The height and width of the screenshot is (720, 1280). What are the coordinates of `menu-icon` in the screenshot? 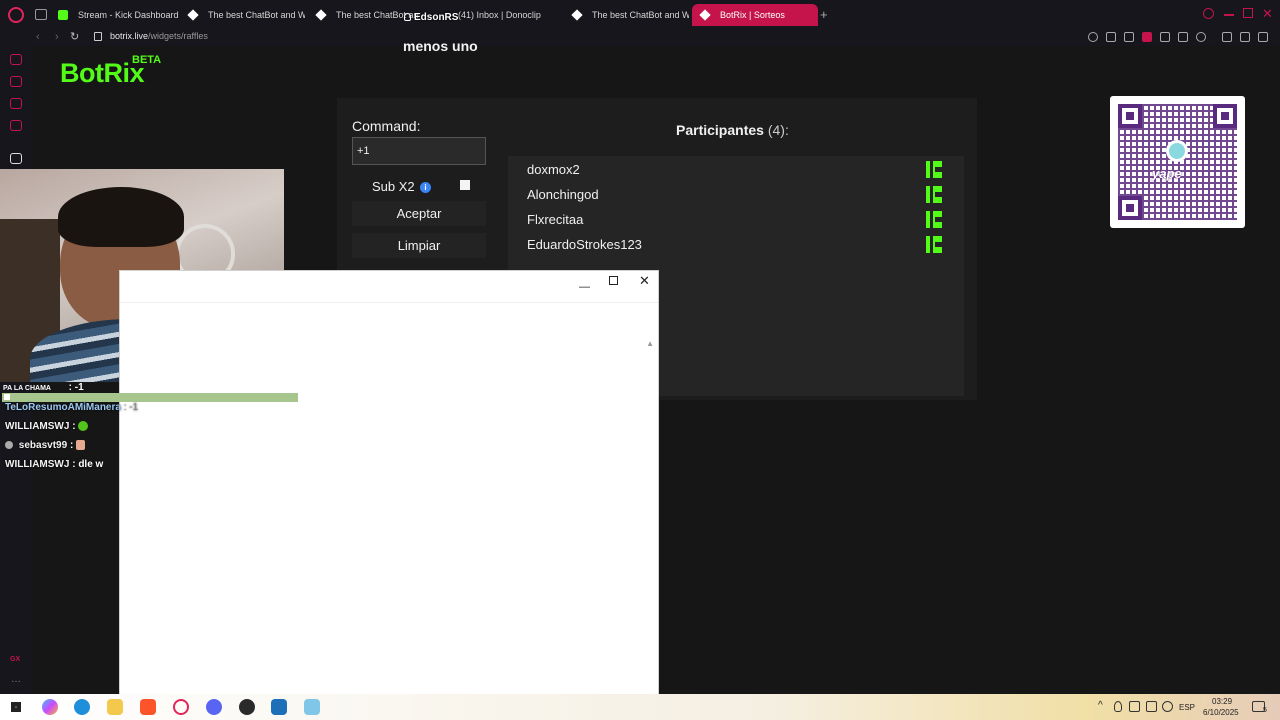 It's located at (1263, 37).